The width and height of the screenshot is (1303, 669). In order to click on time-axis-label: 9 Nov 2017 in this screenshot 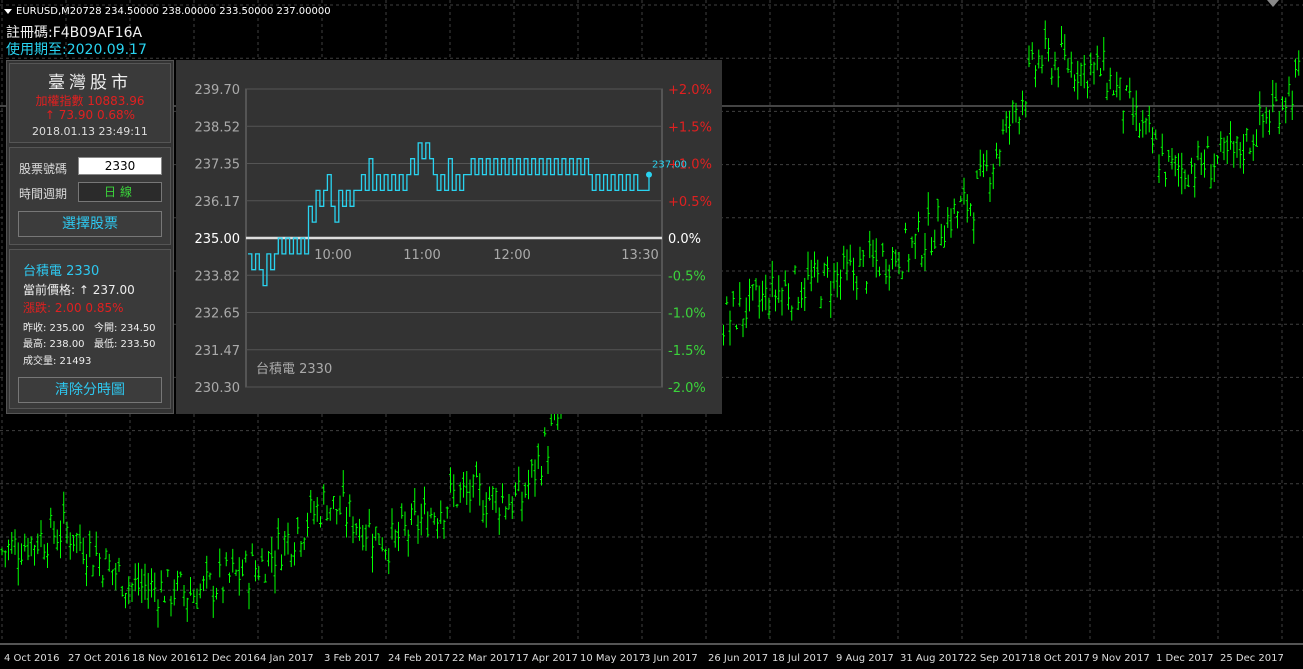, I will do `click(1121, 658)`.